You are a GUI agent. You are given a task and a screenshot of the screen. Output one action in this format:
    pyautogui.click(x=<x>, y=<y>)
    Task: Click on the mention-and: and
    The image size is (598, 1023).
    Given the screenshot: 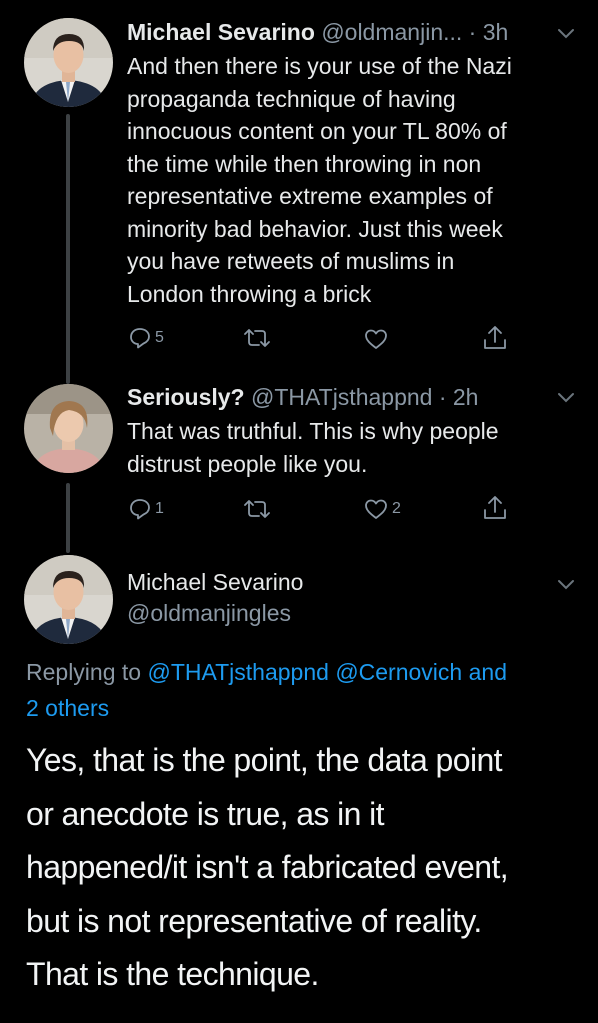 What is the action you would take?
    pyautogui.click(x=488, y=672)
    